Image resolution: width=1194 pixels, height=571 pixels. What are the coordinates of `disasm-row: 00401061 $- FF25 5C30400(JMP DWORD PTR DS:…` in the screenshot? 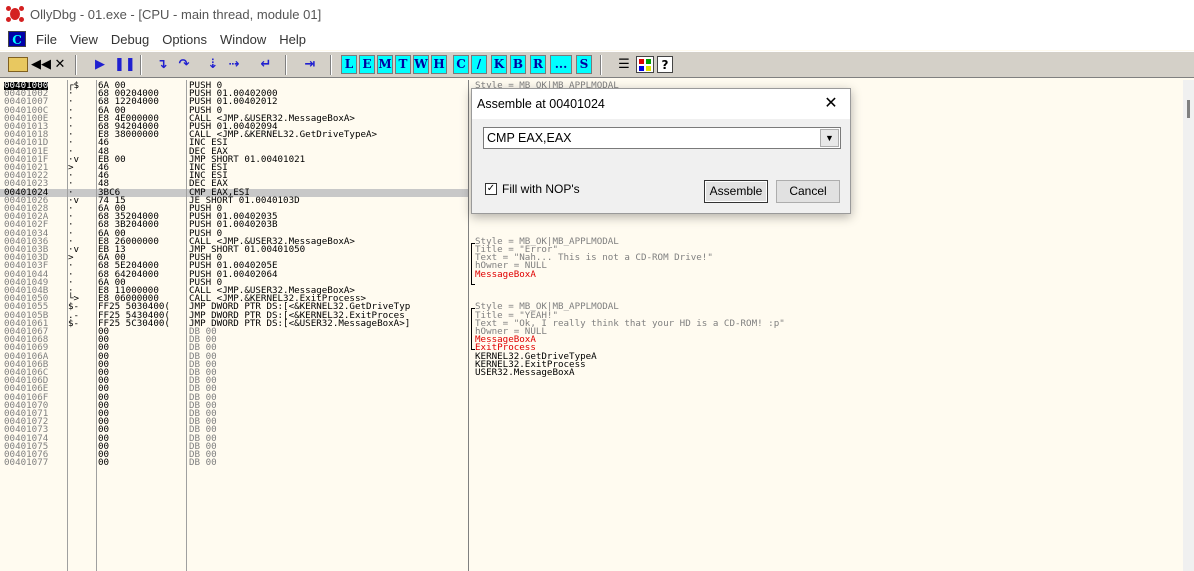 It's located at (234, 323).